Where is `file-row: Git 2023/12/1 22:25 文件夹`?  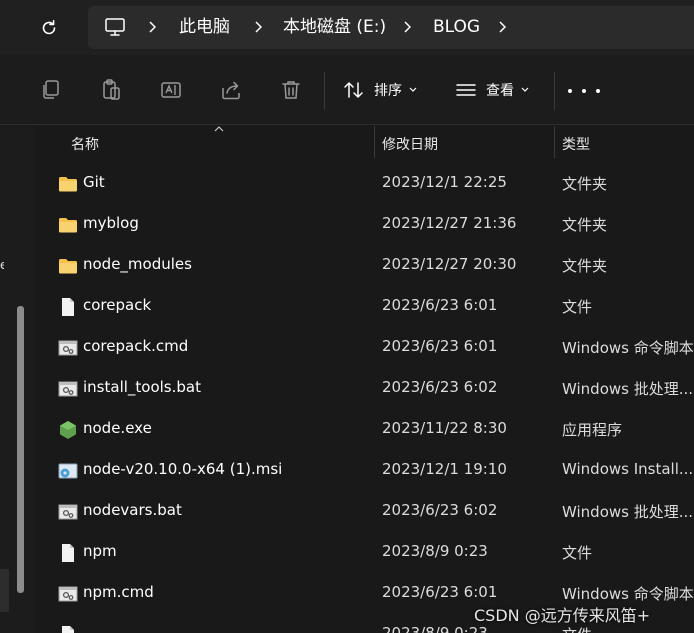
file-row: Git 2023/12/1 22:25 文件夹 is located at coordinates (364, 183).